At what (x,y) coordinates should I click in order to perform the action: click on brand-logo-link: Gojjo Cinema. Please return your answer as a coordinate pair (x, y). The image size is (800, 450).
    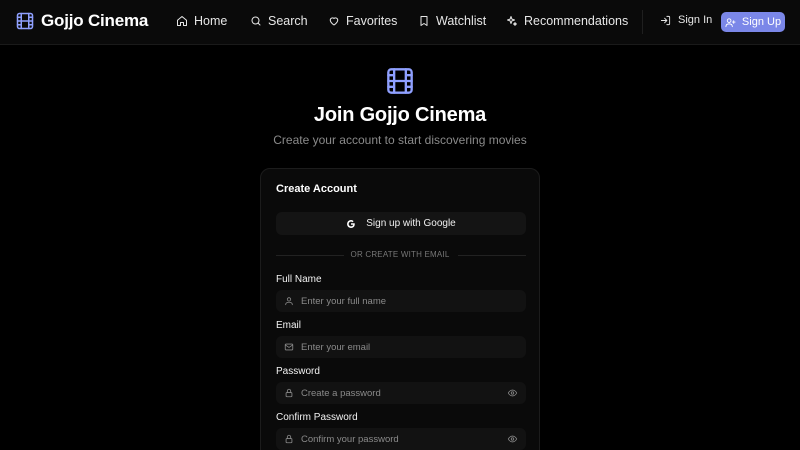
    Looking at the image, I should click on (82, 21).